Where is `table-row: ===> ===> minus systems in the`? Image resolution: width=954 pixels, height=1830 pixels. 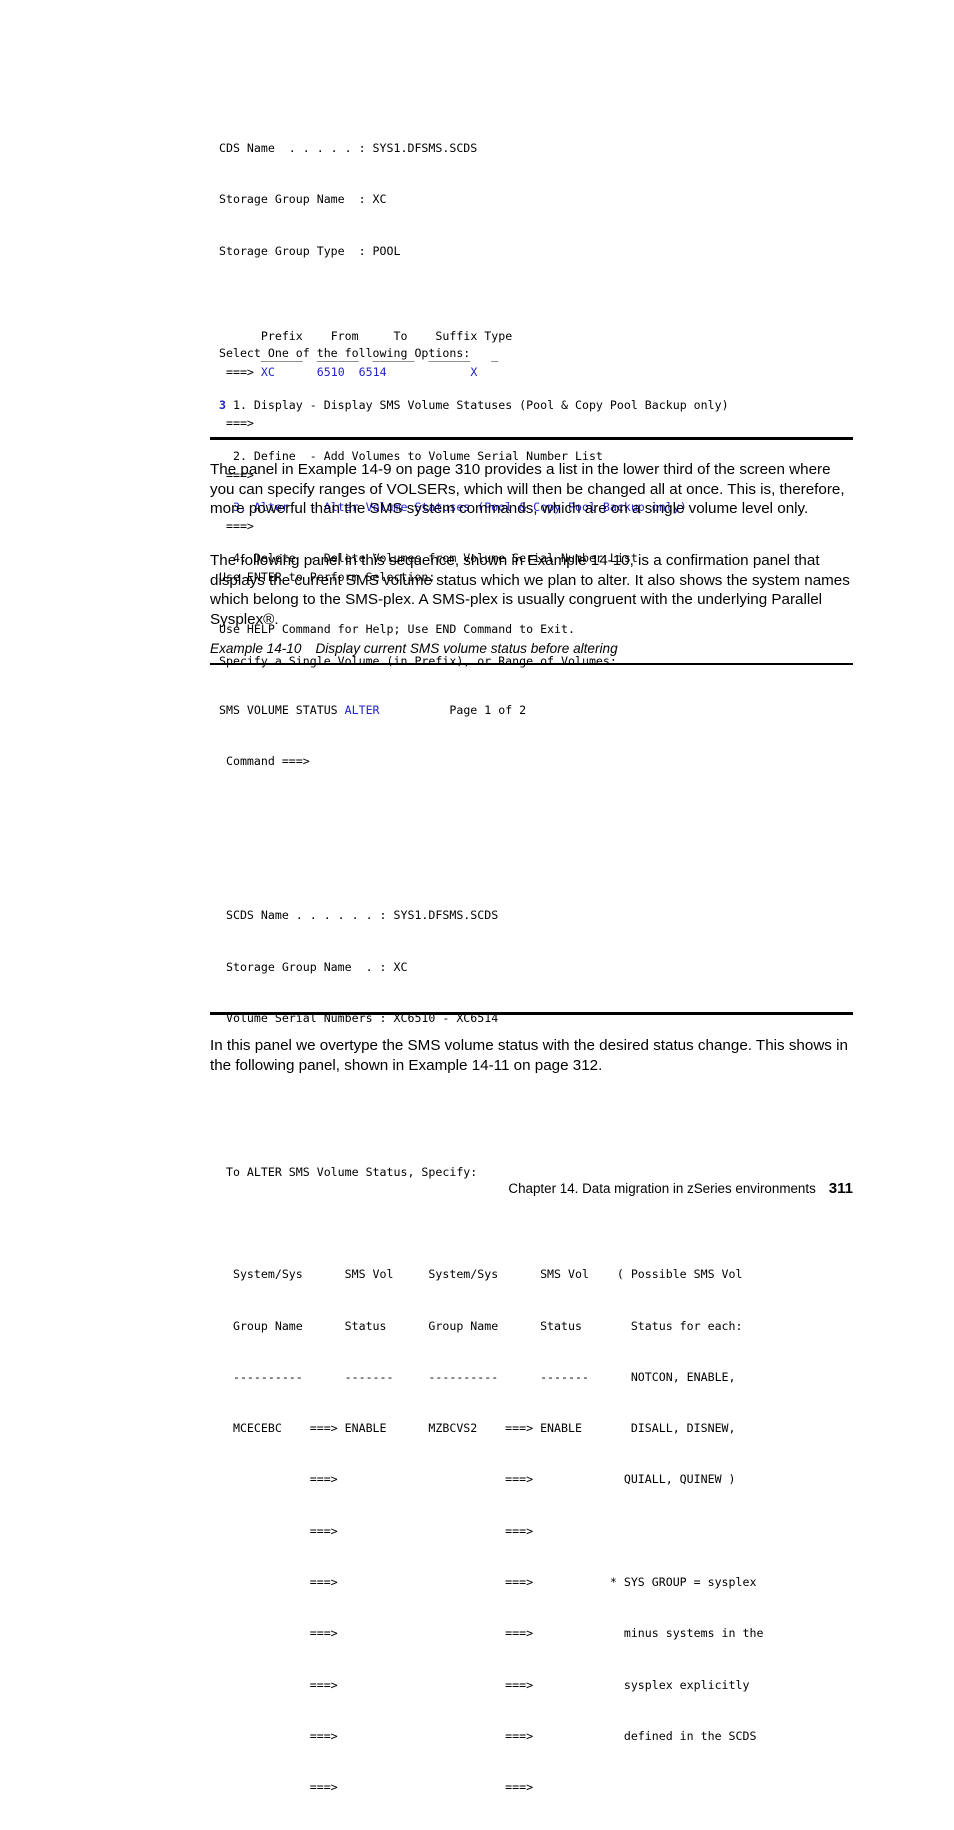 table-row: ===> ===> minus systems in the is located at coordinates (491, 1633).